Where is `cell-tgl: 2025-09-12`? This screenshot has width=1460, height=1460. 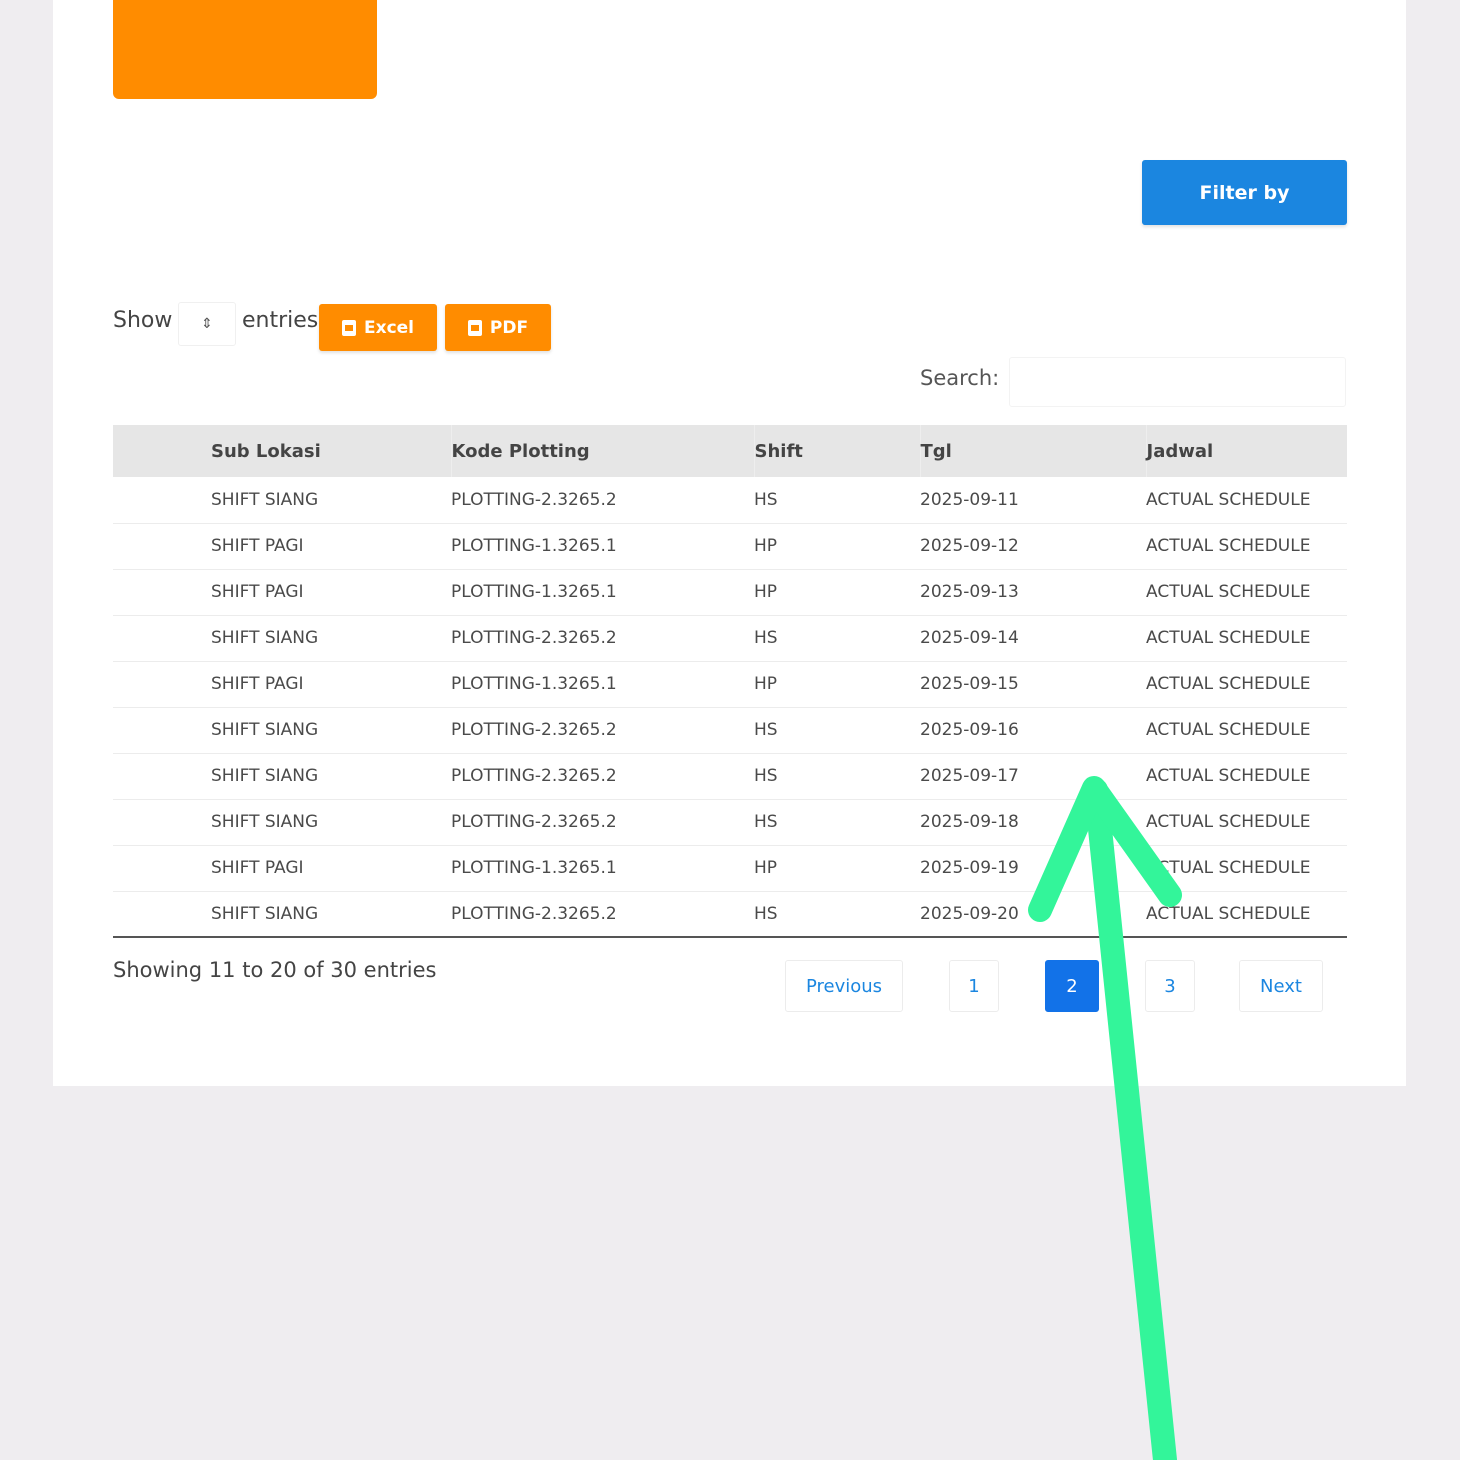 cell-tgl: 2025-09-12 is located at coordinates (969, 546).